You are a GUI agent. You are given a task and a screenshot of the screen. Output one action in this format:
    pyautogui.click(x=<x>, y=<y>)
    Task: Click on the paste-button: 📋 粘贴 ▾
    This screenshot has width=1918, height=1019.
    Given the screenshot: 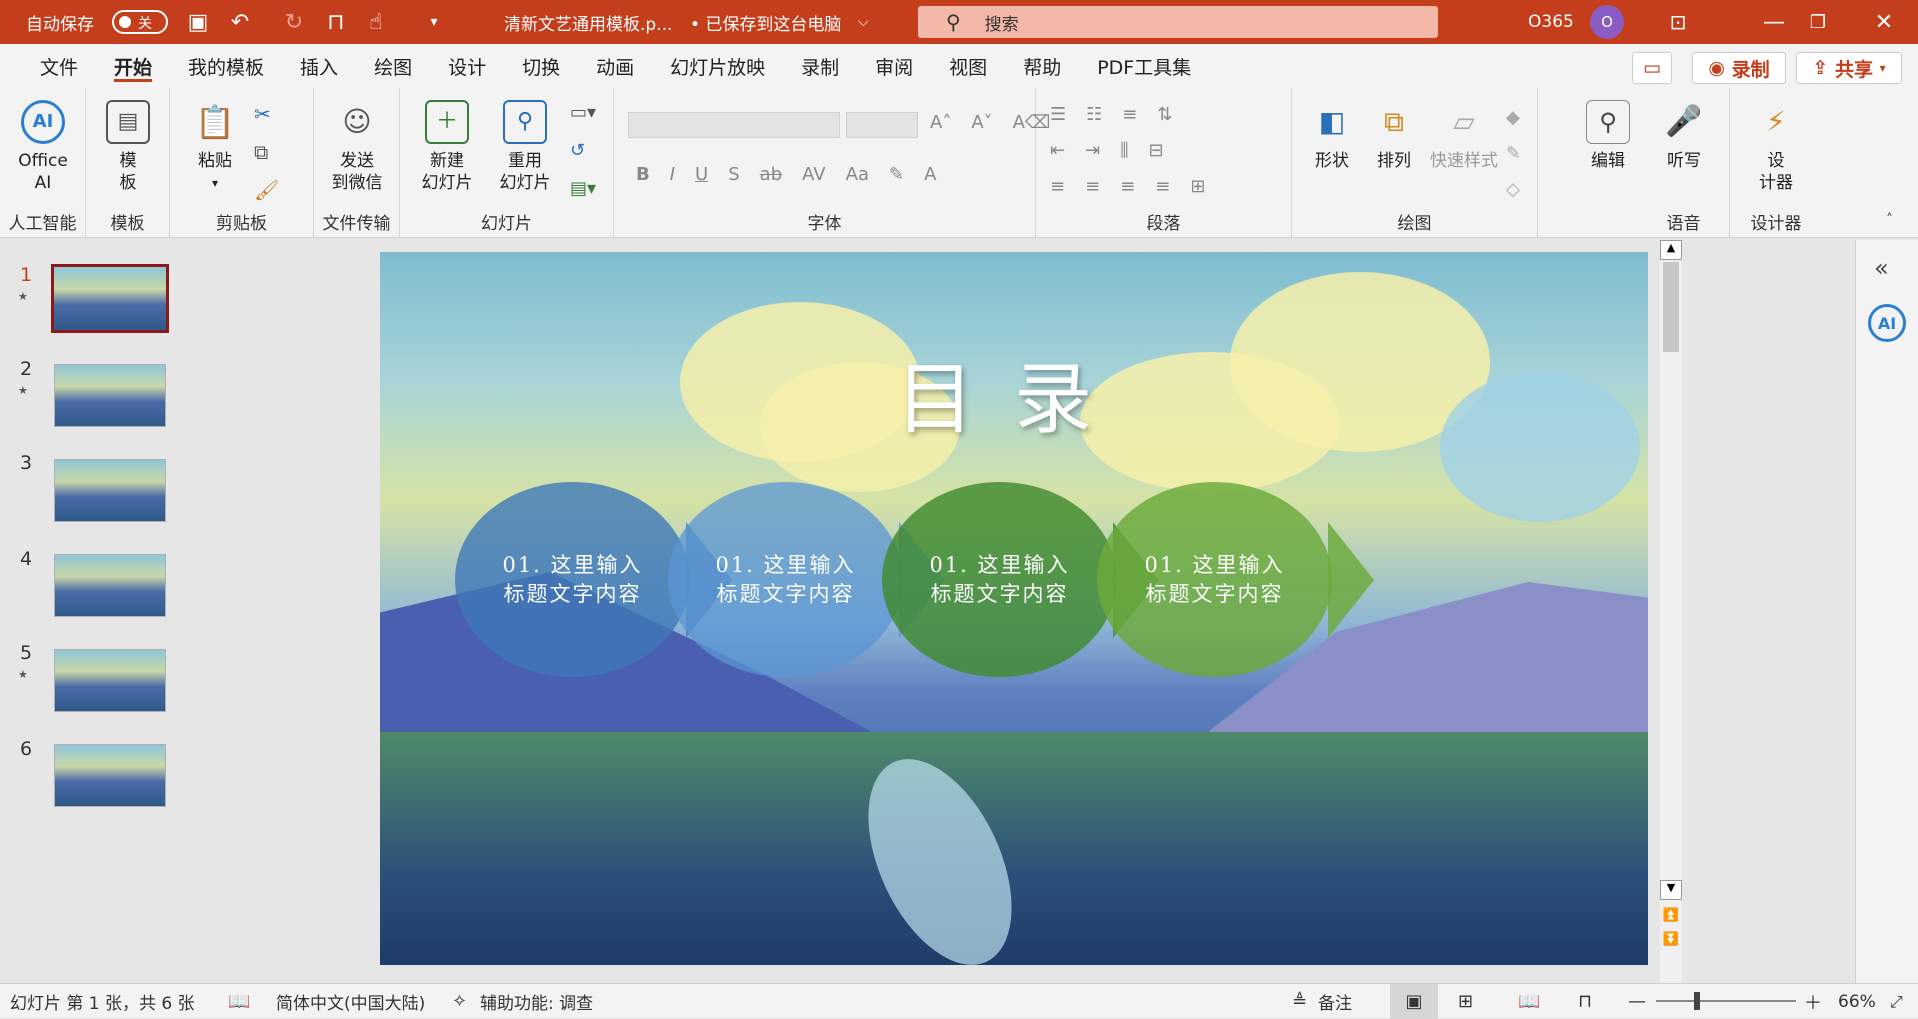 What is the action you would take?
    pyautogui.click(x=215, y=147)
    